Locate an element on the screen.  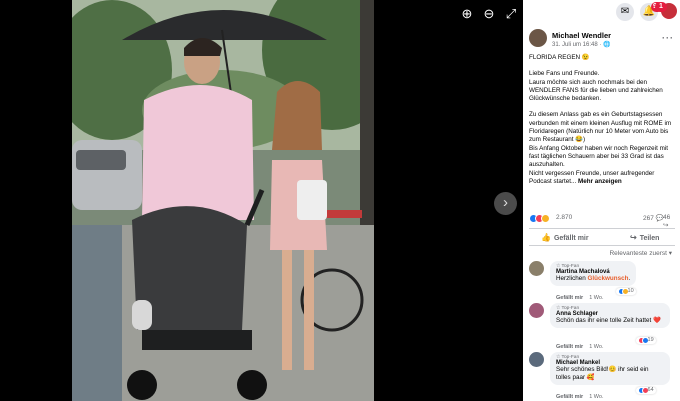
comment-count: 267 💬 is located at coordinates (653, 218).